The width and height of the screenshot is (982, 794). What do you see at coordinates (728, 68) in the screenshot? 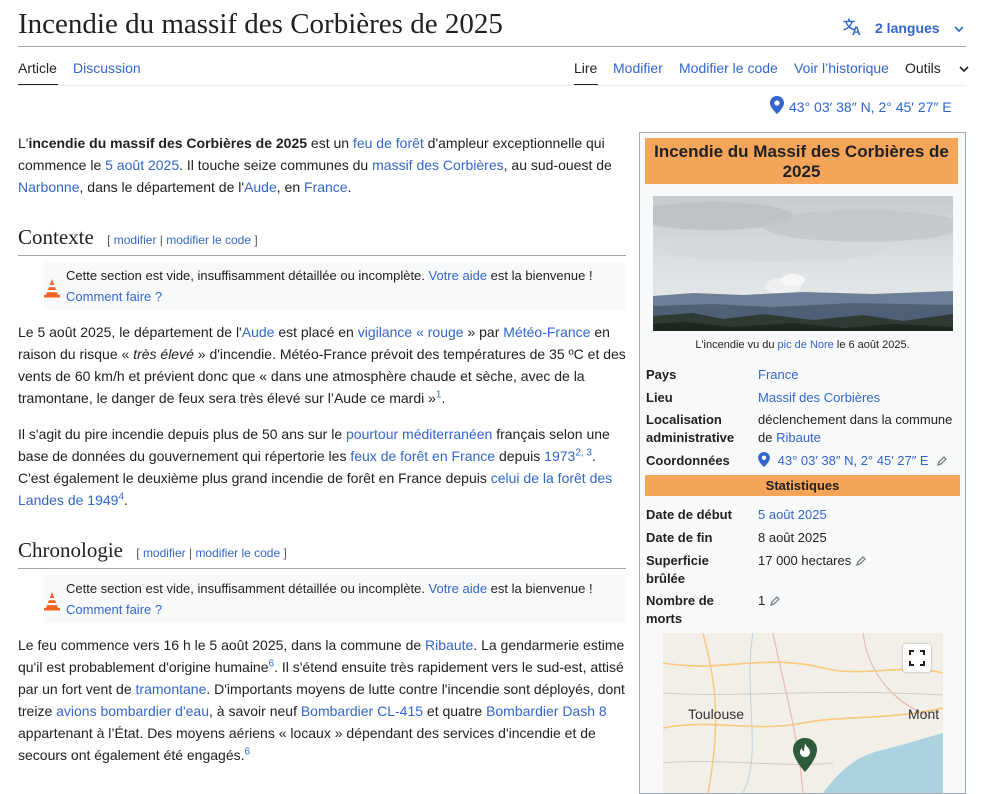
I see `tab-edit-source: Modifier le code` at bounding box center [728, 68].